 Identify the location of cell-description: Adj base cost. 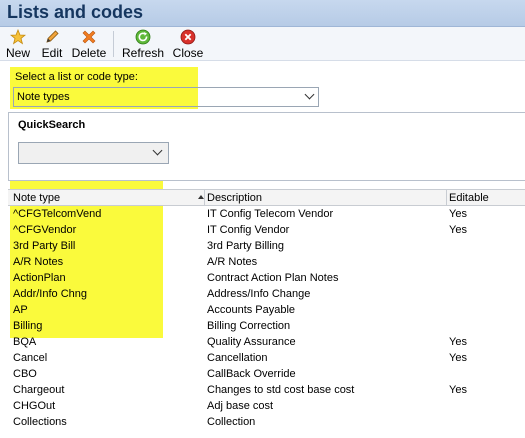
(240, 406).